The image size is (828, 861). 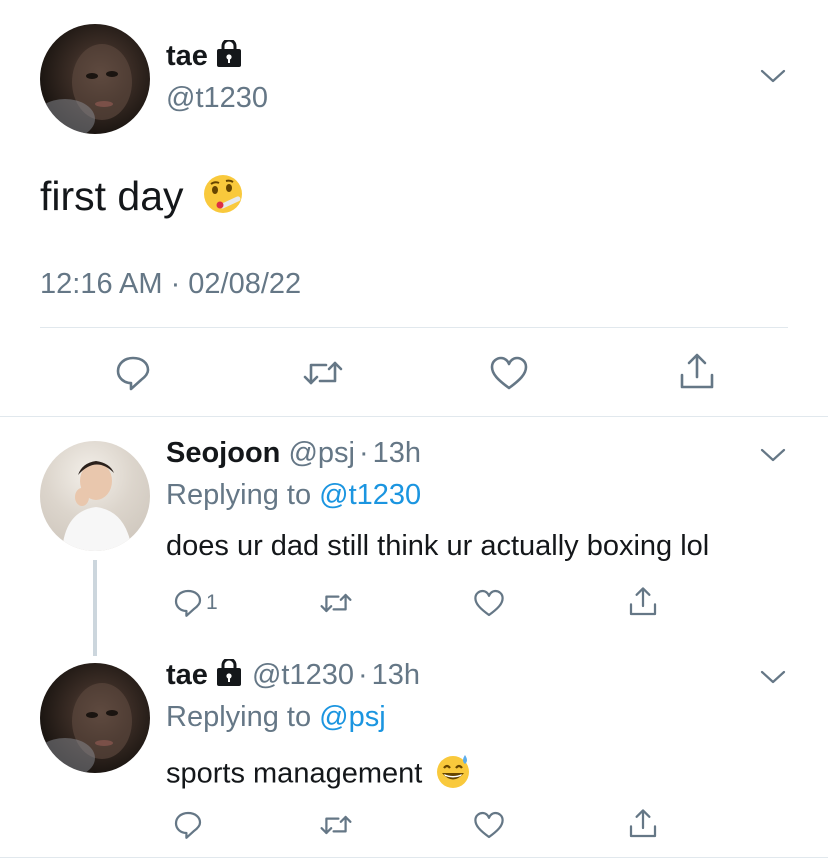 What do you see at coordinates (188, 825) in the screenshot?
I see `reply2-reply-icon` at bounding box center [188, 825].